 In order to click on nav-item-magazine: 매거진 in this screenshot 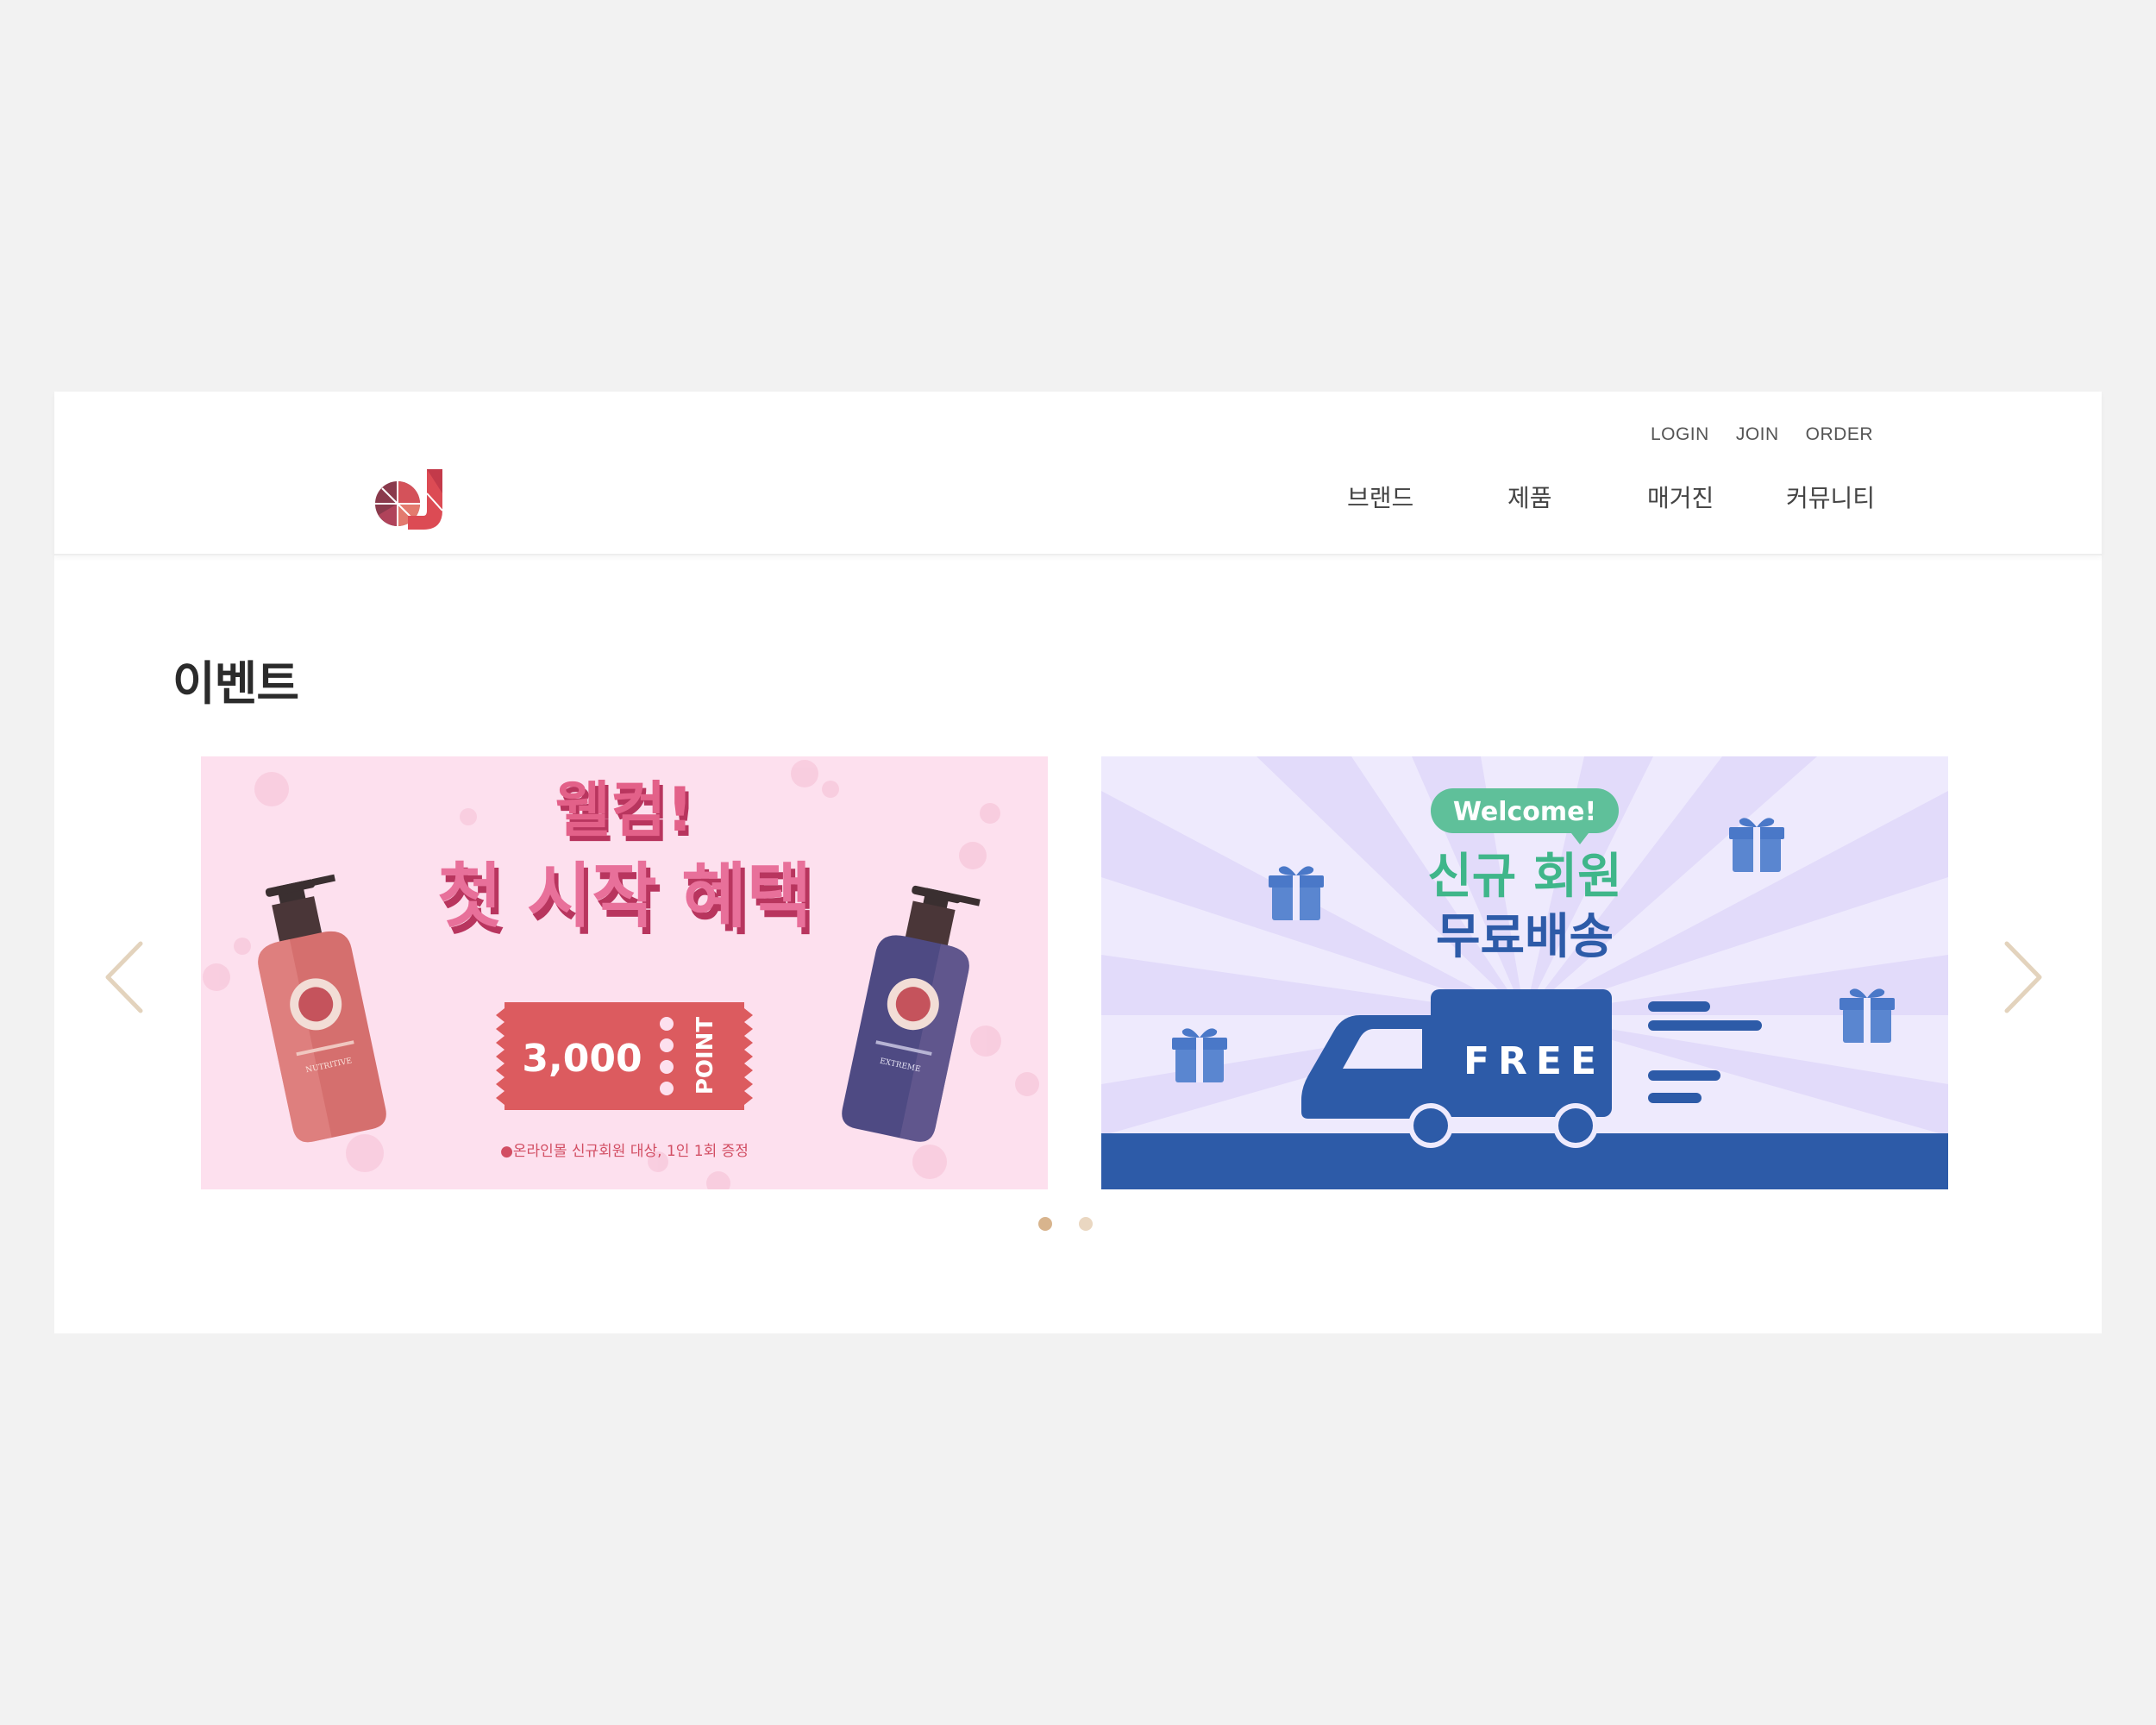, I will do `click(1680, 497)`.